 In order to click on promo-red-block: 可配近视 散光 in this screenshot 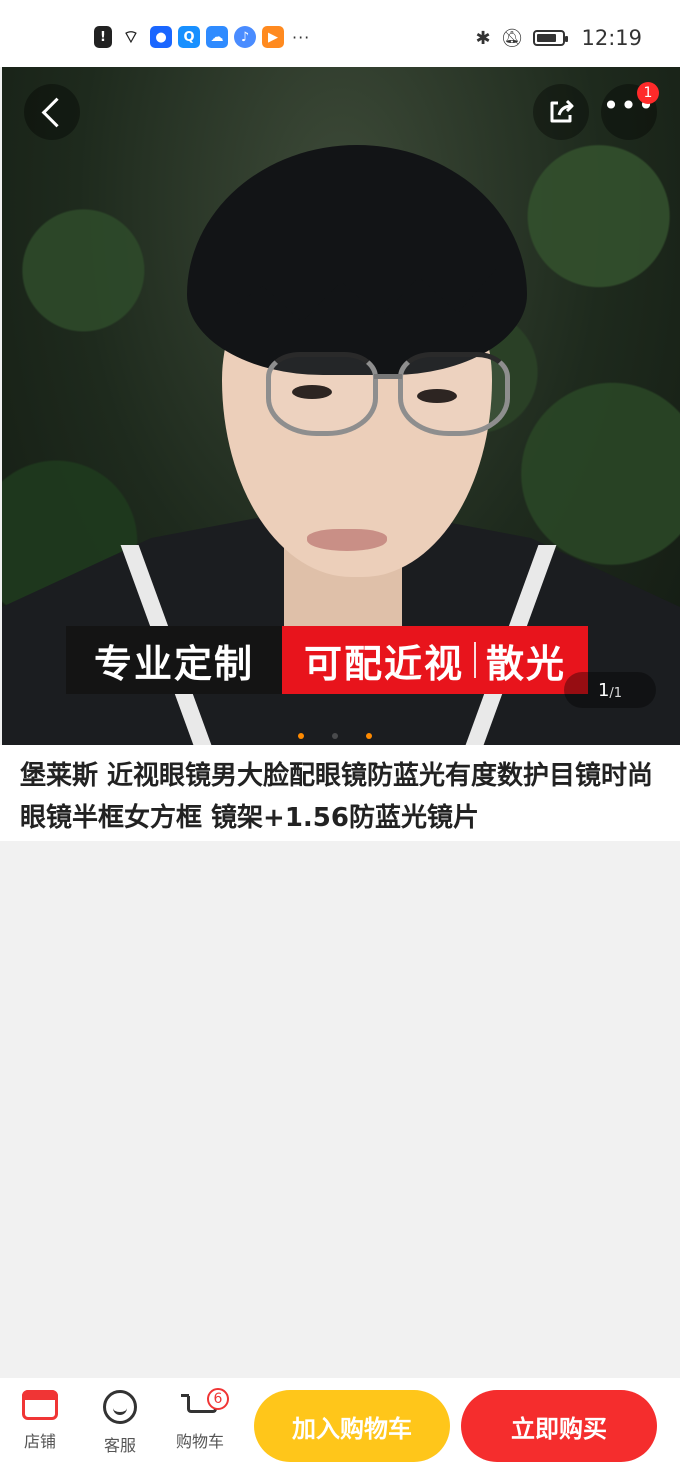, I will do `click(435, 660)`.